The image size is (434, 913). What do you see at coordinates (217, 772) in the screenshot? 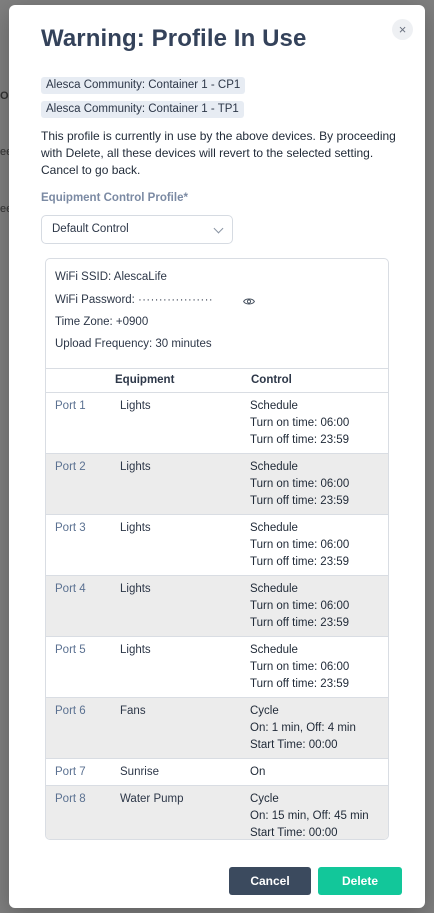
I see `table-row: Port 7 Sunrise On` at bounding box center [217, 772].